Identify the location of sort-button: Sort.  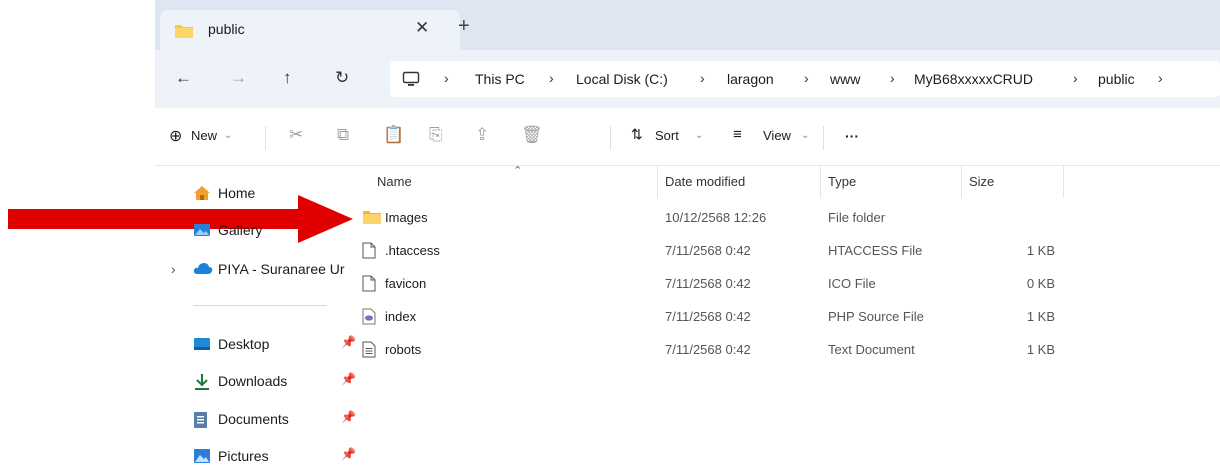
(667, 135).